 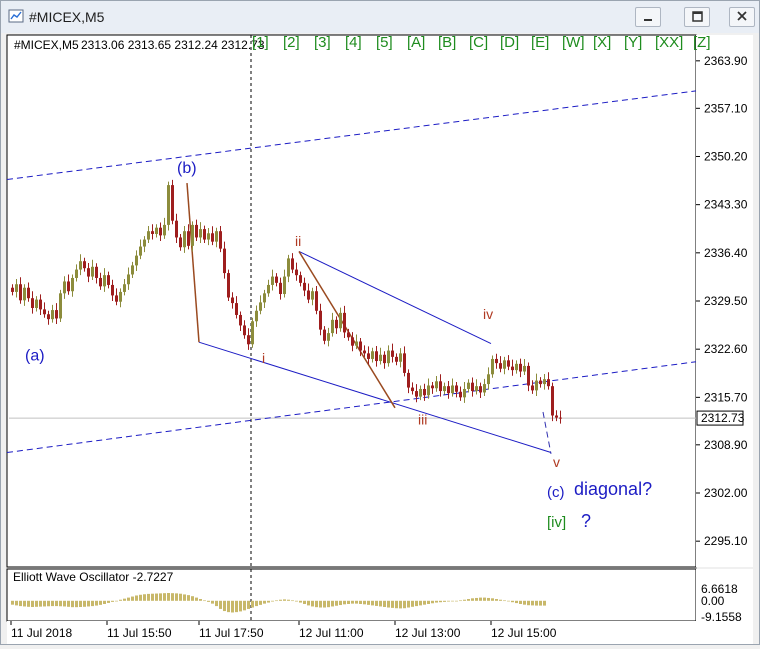 What do you see at coordinates (447, 42) in the screenshot?
I see `wave-label-button: [B]` at bounding box center [447, 42].